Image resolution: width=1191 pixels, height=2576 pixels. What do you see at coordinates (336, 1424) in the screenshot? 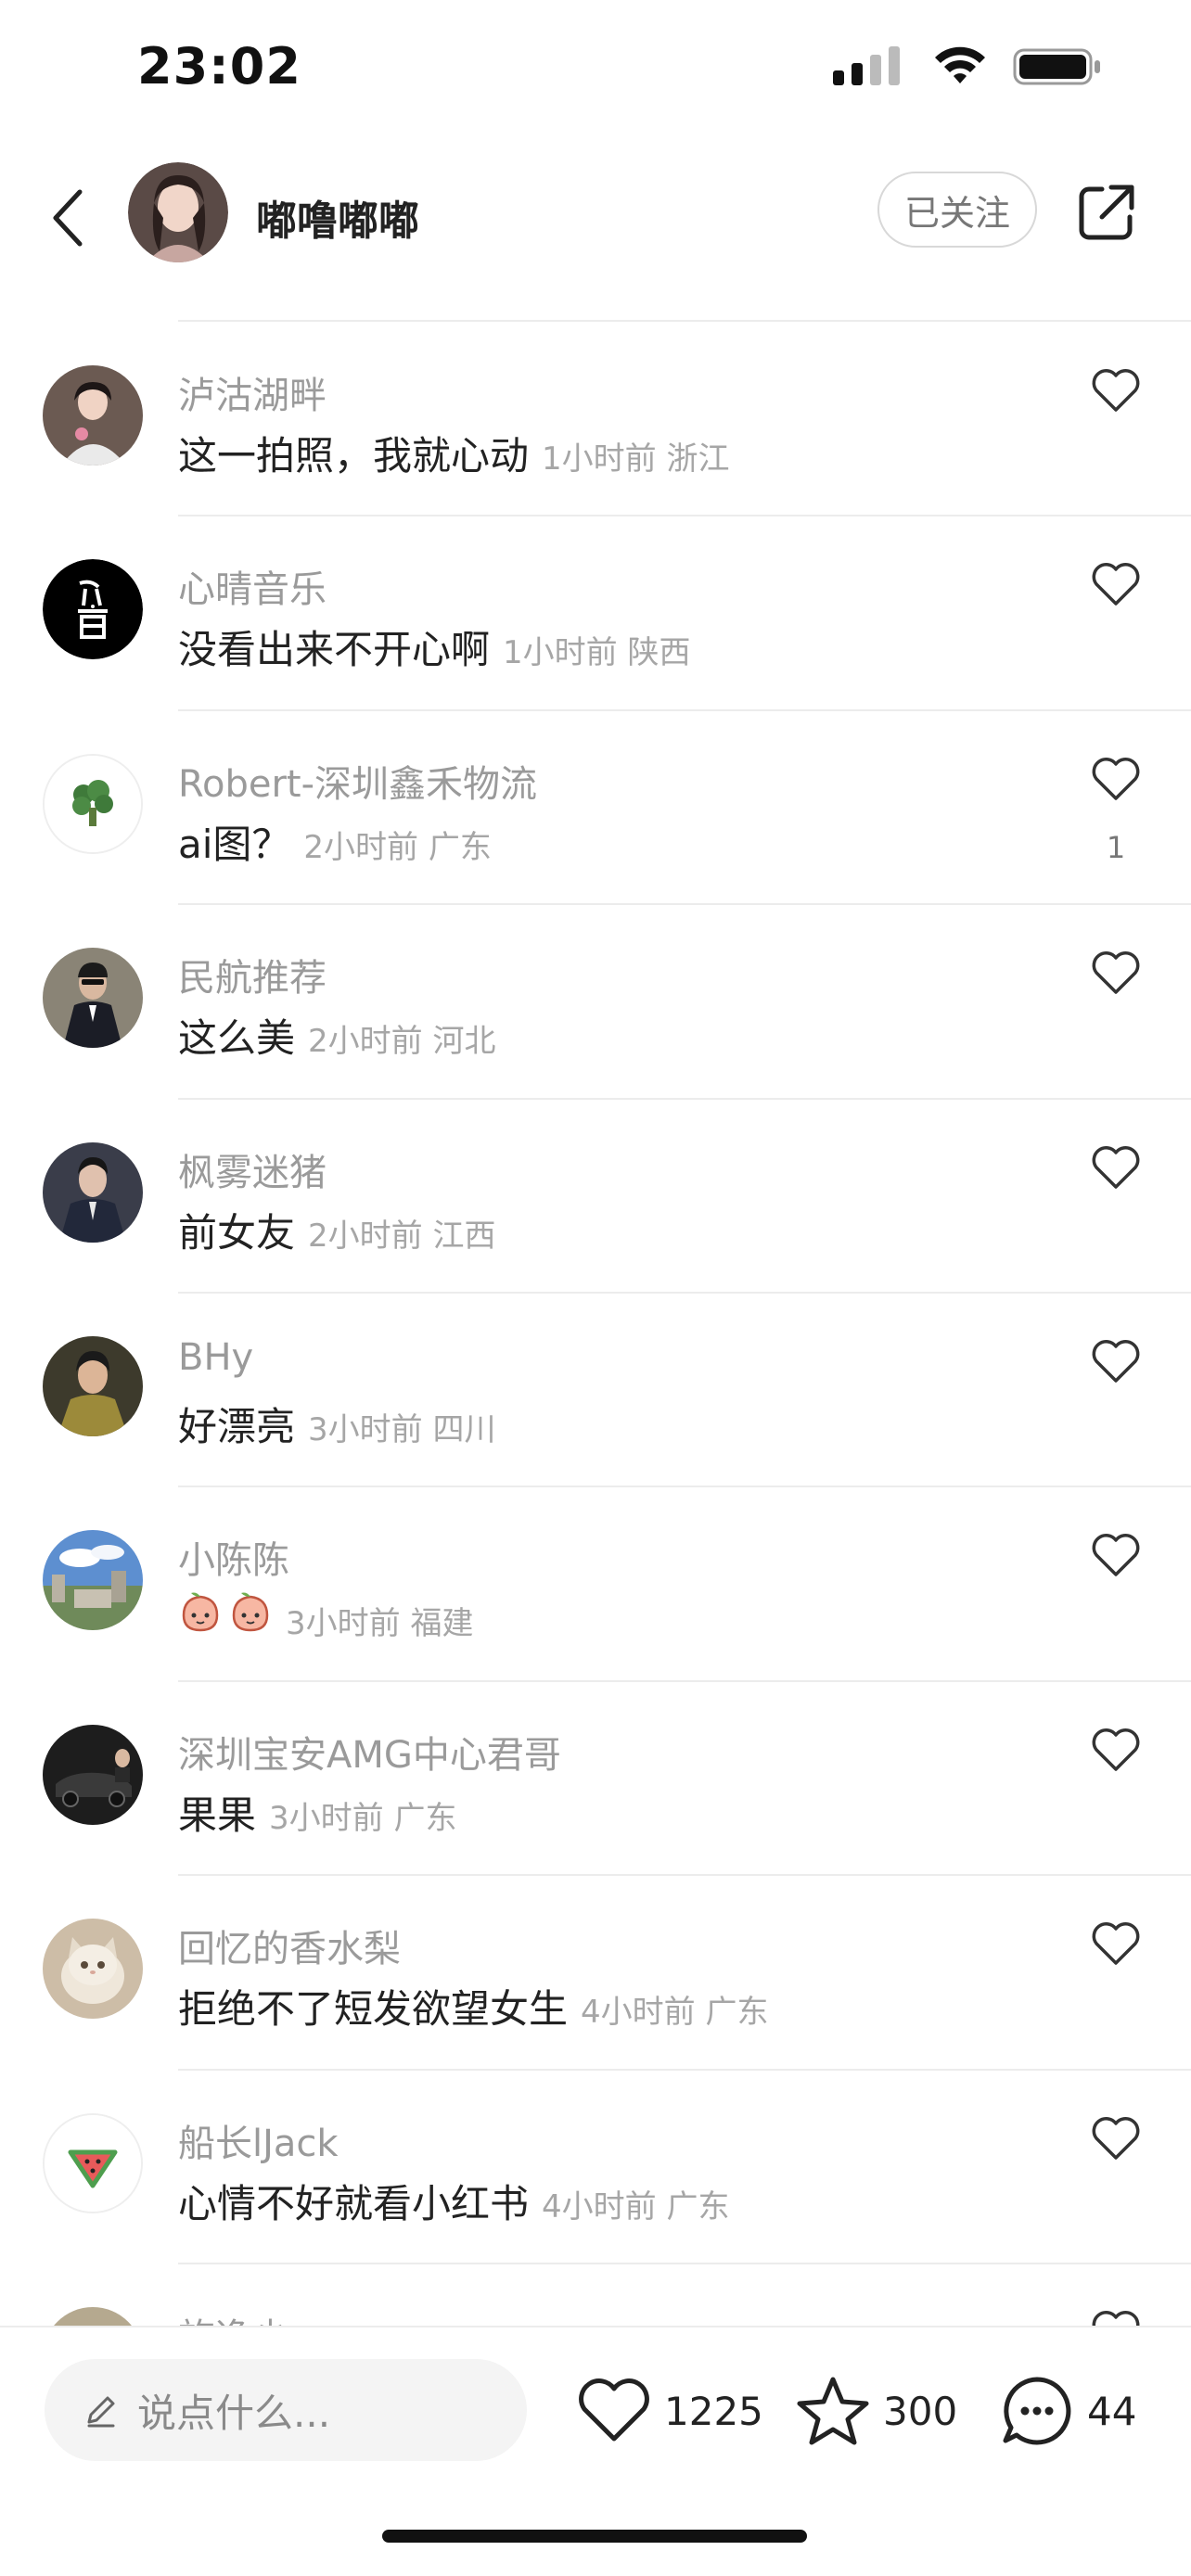
I see `comment-body: 好漂亮 3小时前 四川` at bounding box center [336, 1424].